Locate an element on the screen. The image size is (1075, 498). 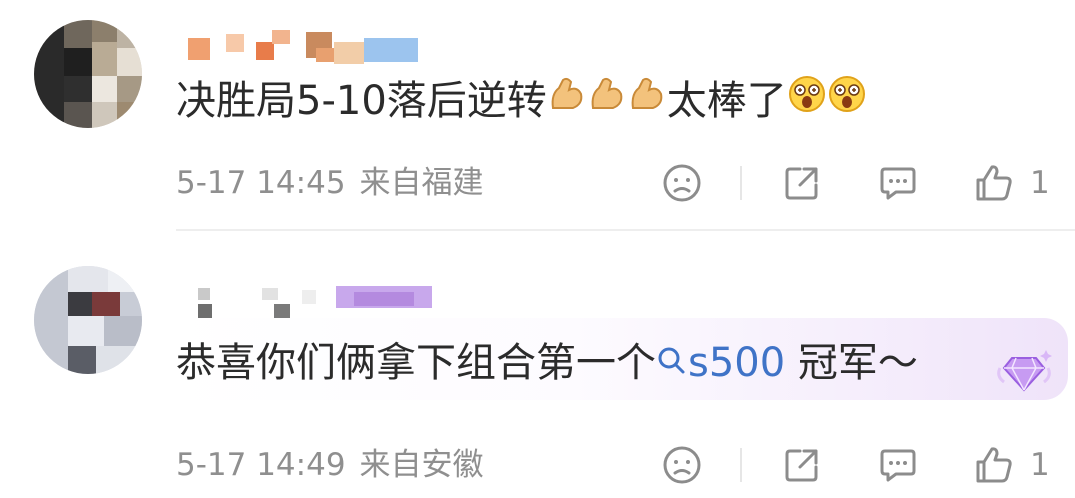
search-icon is located at coordinates (671, 362).